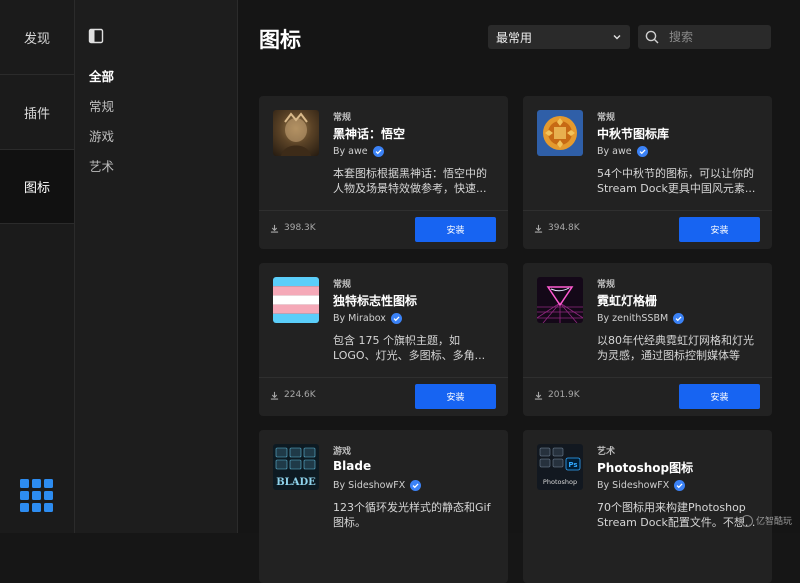 This screenshot has width=800, height=583. Describe the element at coordinates (652, 37) in the screenshot. I see `search-icon` at that location.